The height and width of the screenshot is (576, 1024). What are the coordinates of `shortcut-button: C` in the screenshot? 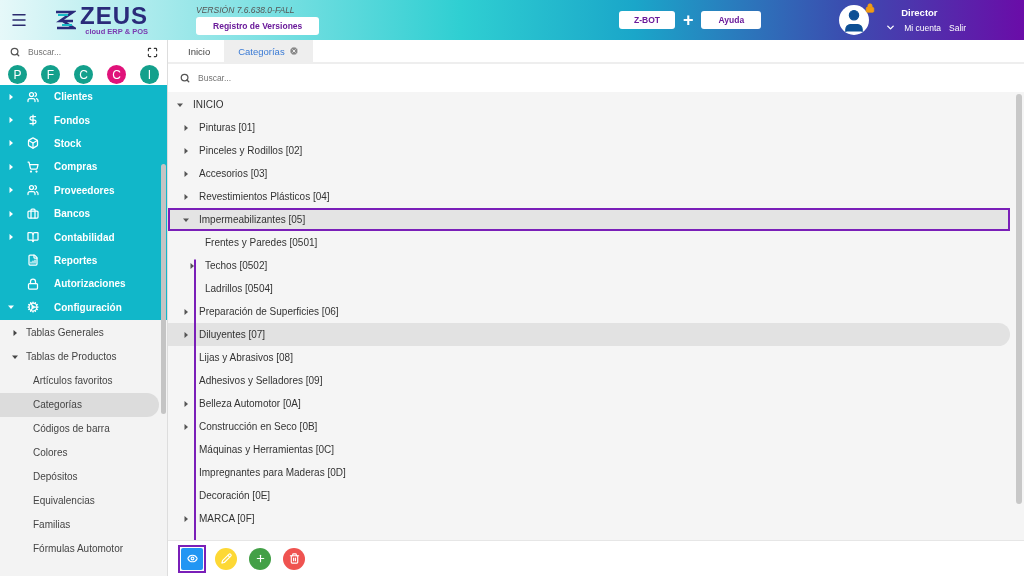 It's located at (116, 74).